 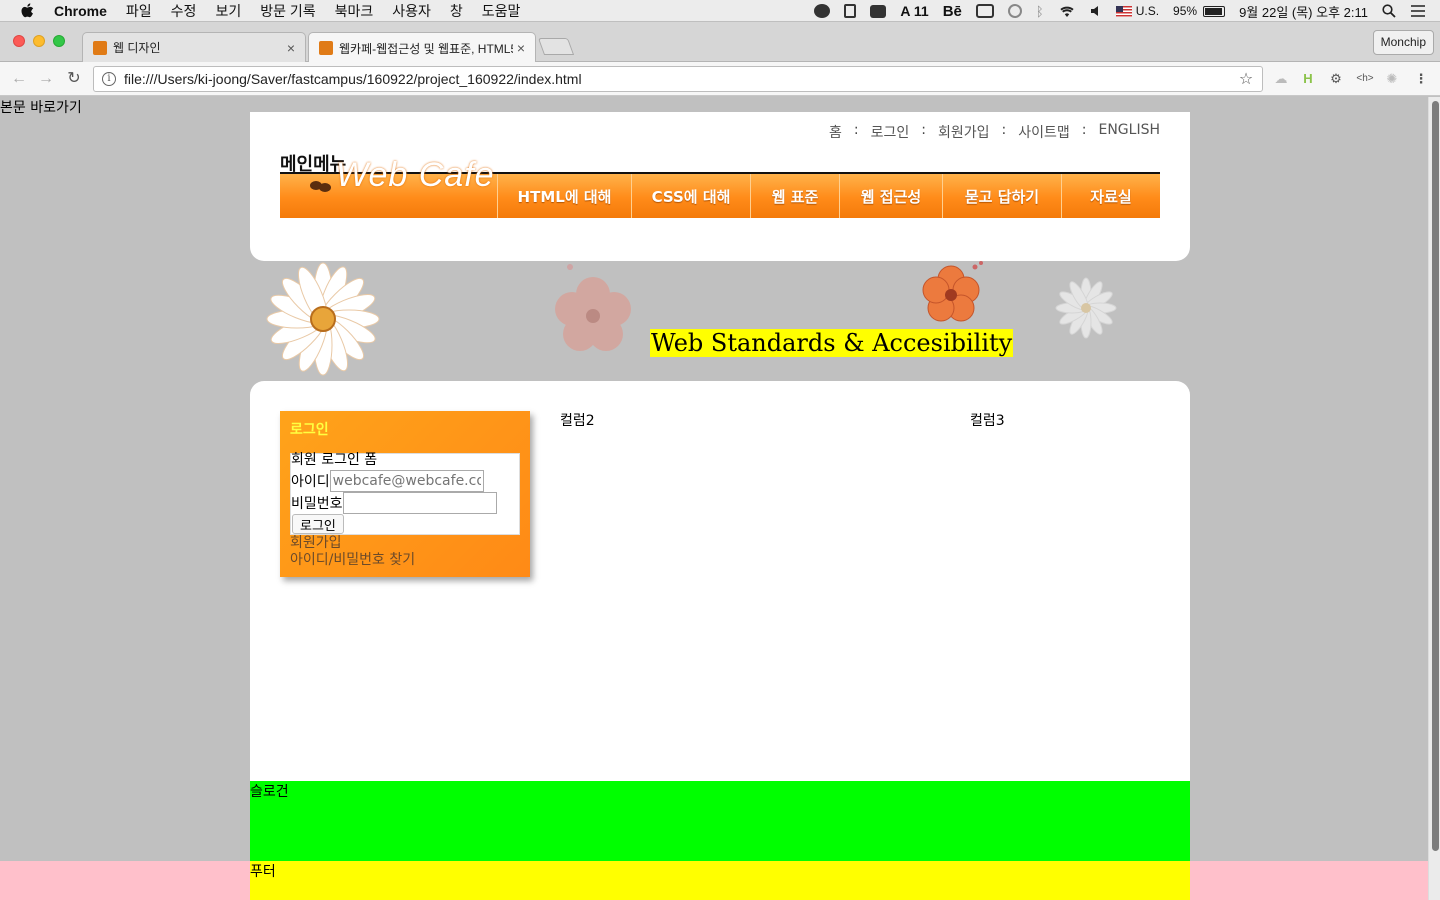 I want to click on status-area: A 11 Bē ᛒ U.S. 95% 9월 22일 (목) 오후 2:11, so click(x=1127, y=11).